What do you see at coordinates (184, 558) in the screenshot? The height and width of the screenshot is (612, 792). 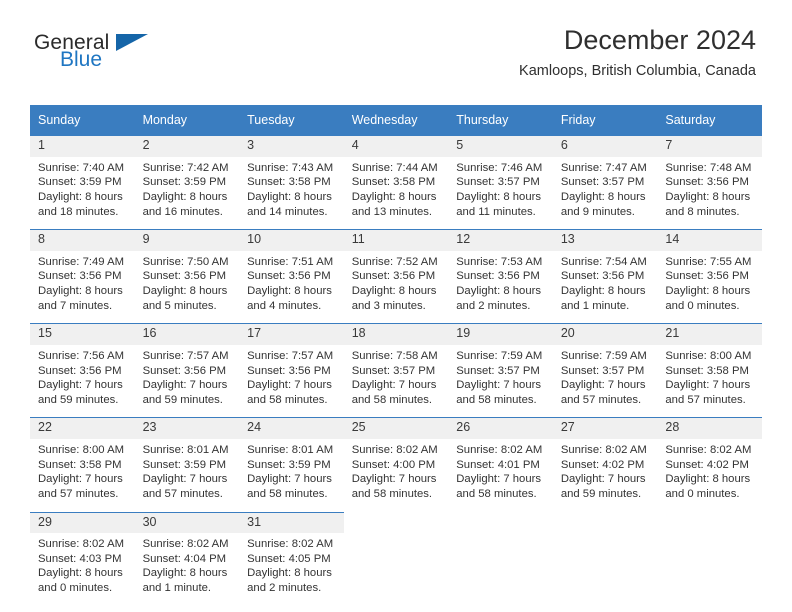 I see `sunset-text: Sunset: 4:04 PM` at bounding box center [184, 558].